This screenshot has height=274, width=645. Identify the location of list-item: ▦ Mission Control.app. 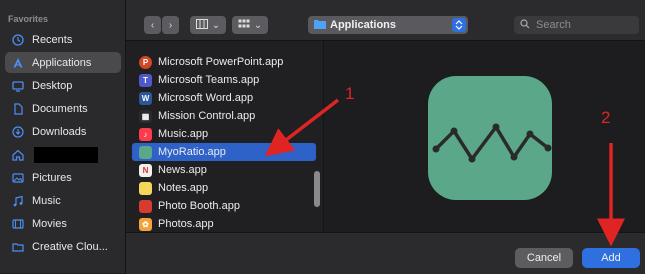
(224, 116).